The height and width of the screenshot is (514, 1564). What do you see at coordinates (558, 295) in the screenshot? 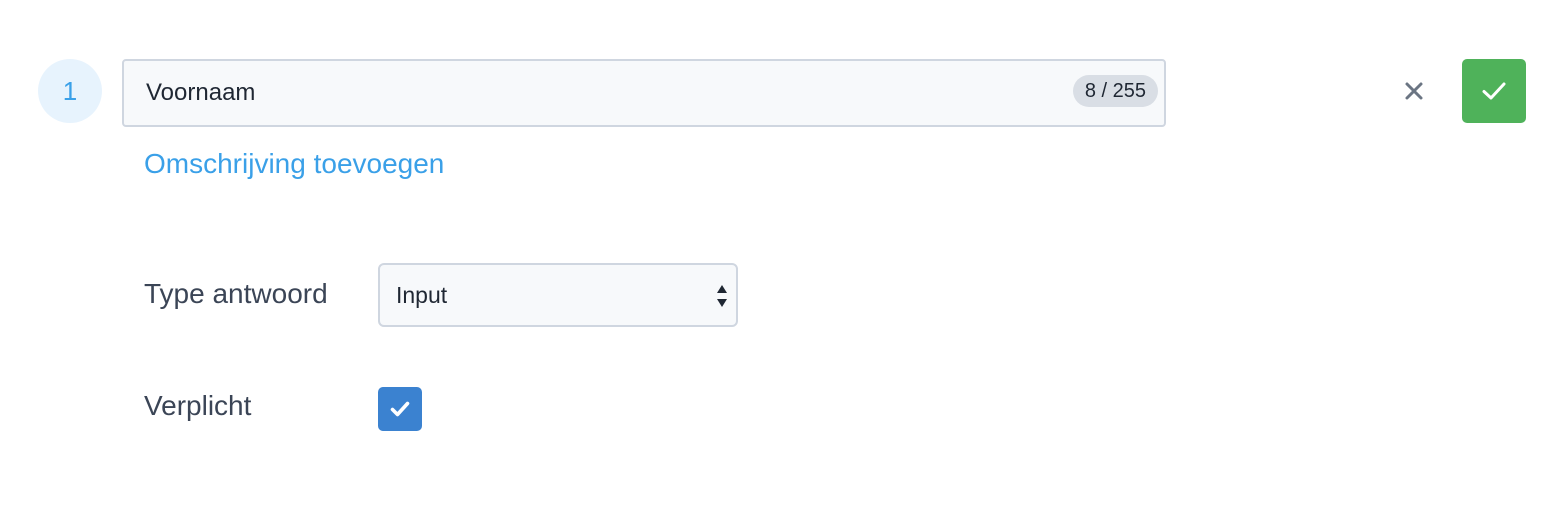
I see `answer-type-select: Input` at bounding box center [558, 295].